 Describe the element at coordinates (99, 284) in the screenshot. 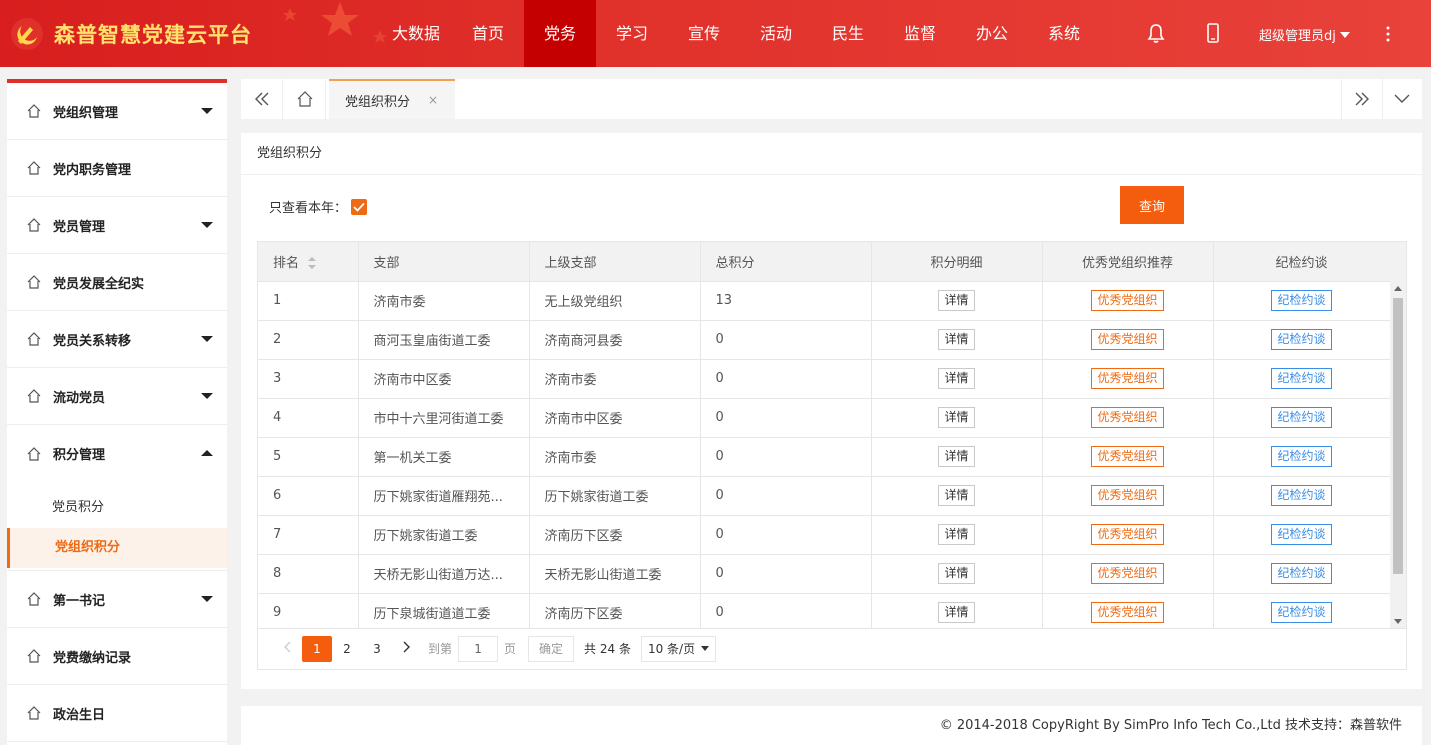

I see `sidebar-item-label: 党员发展全纪实` at that location.